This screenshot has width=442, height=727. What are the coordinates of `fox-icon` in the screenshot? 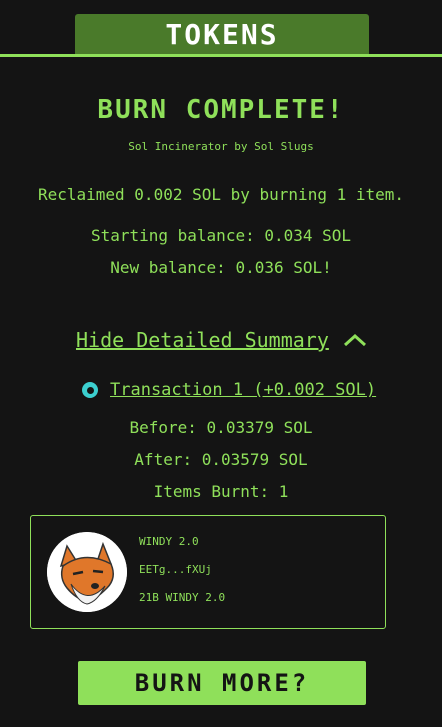 It's located at (87, 572).